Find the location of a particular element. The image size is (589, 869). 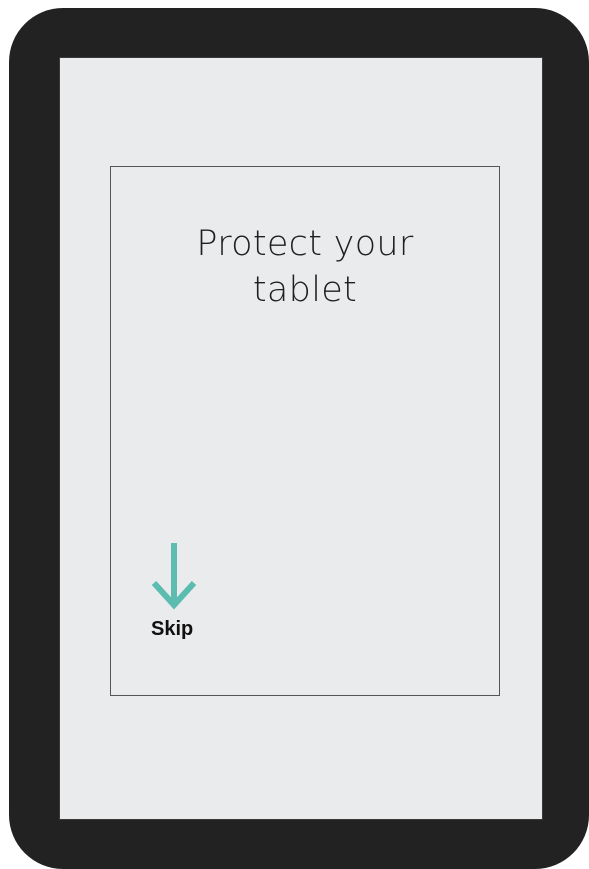

page-title: Protect your tablet is located at coordinates (305, 267).